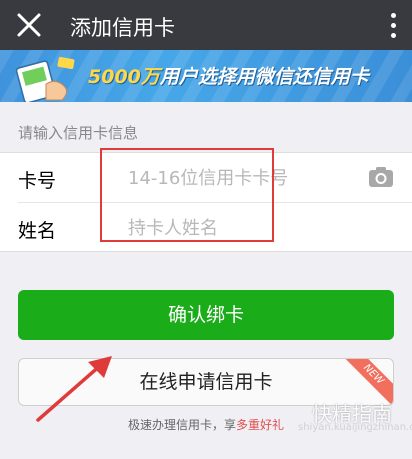  What do you see at coordinates (78, 133) in the screenshot?
I see `section-label: 请输入信用卡信息` at bounding box center [78, 133].